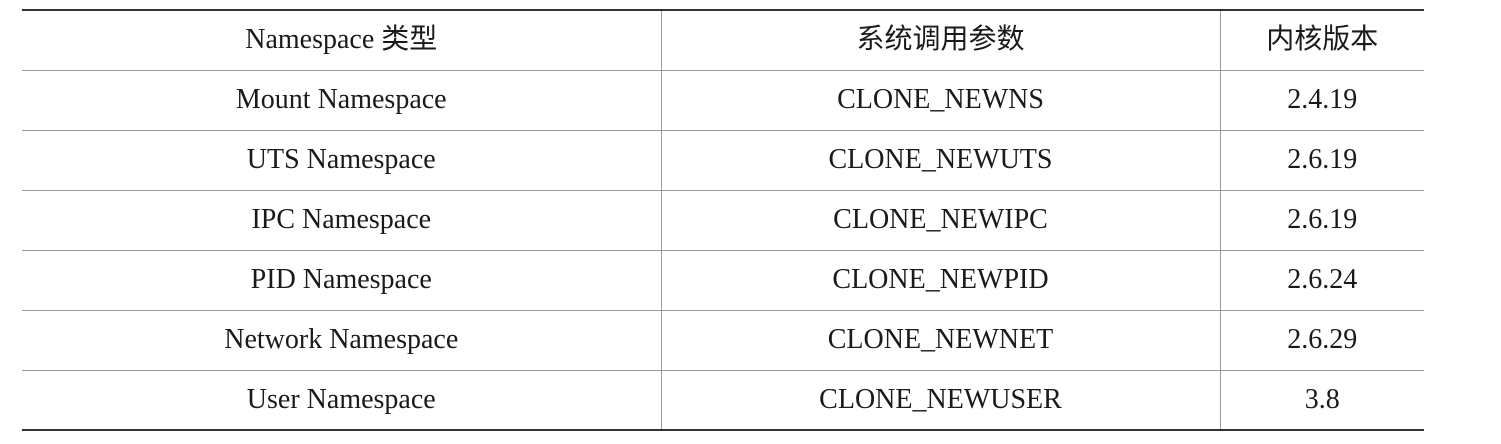 The image size is (1501, 444). What do you see at coordinates (341, 40) in the screenshot?
I see `header-namespace-type: Namespace 类型` at bounding box center [341, 40].